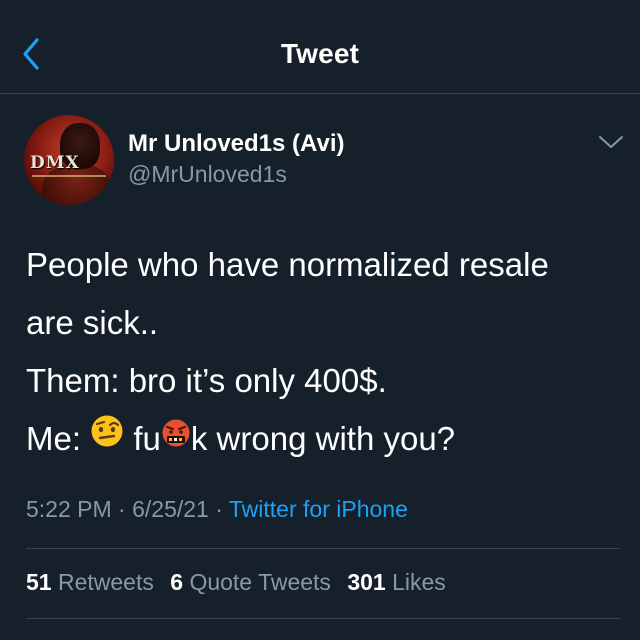 This screenshot has width=640, height=640. I want to click on face-with-symbols-on-mouth-emoji-icon, so click(176, 437).